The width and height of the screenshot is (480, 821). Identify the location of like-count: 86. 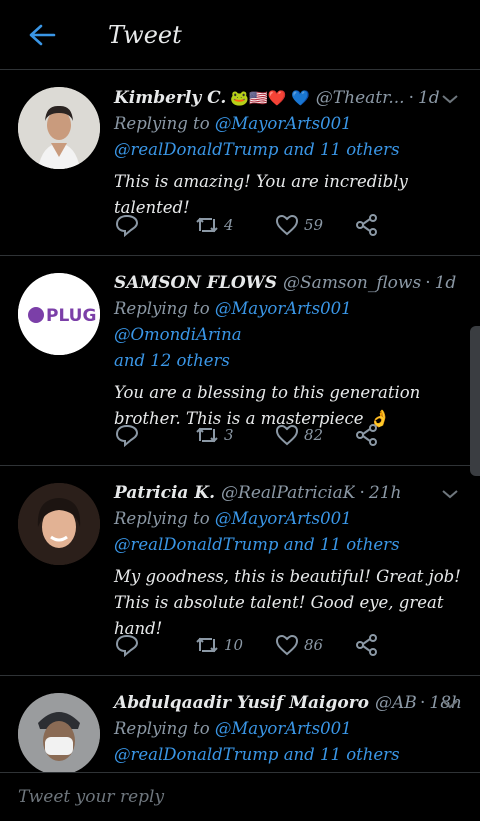
(314, 645).